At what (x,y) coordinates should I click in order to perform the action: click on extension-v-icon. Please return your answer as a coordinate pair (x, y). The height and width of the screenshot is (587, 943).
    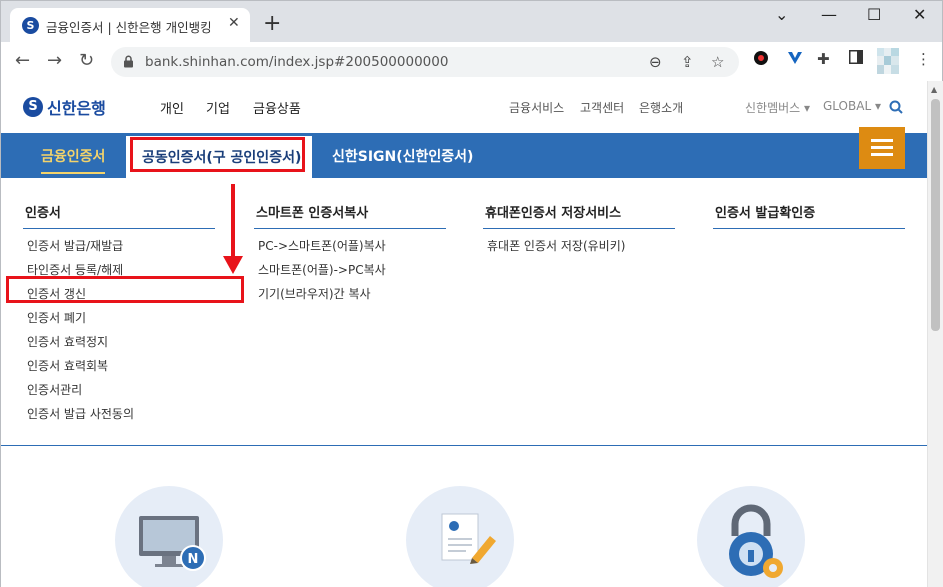
    Looking at the image, I should click on (795, 60).